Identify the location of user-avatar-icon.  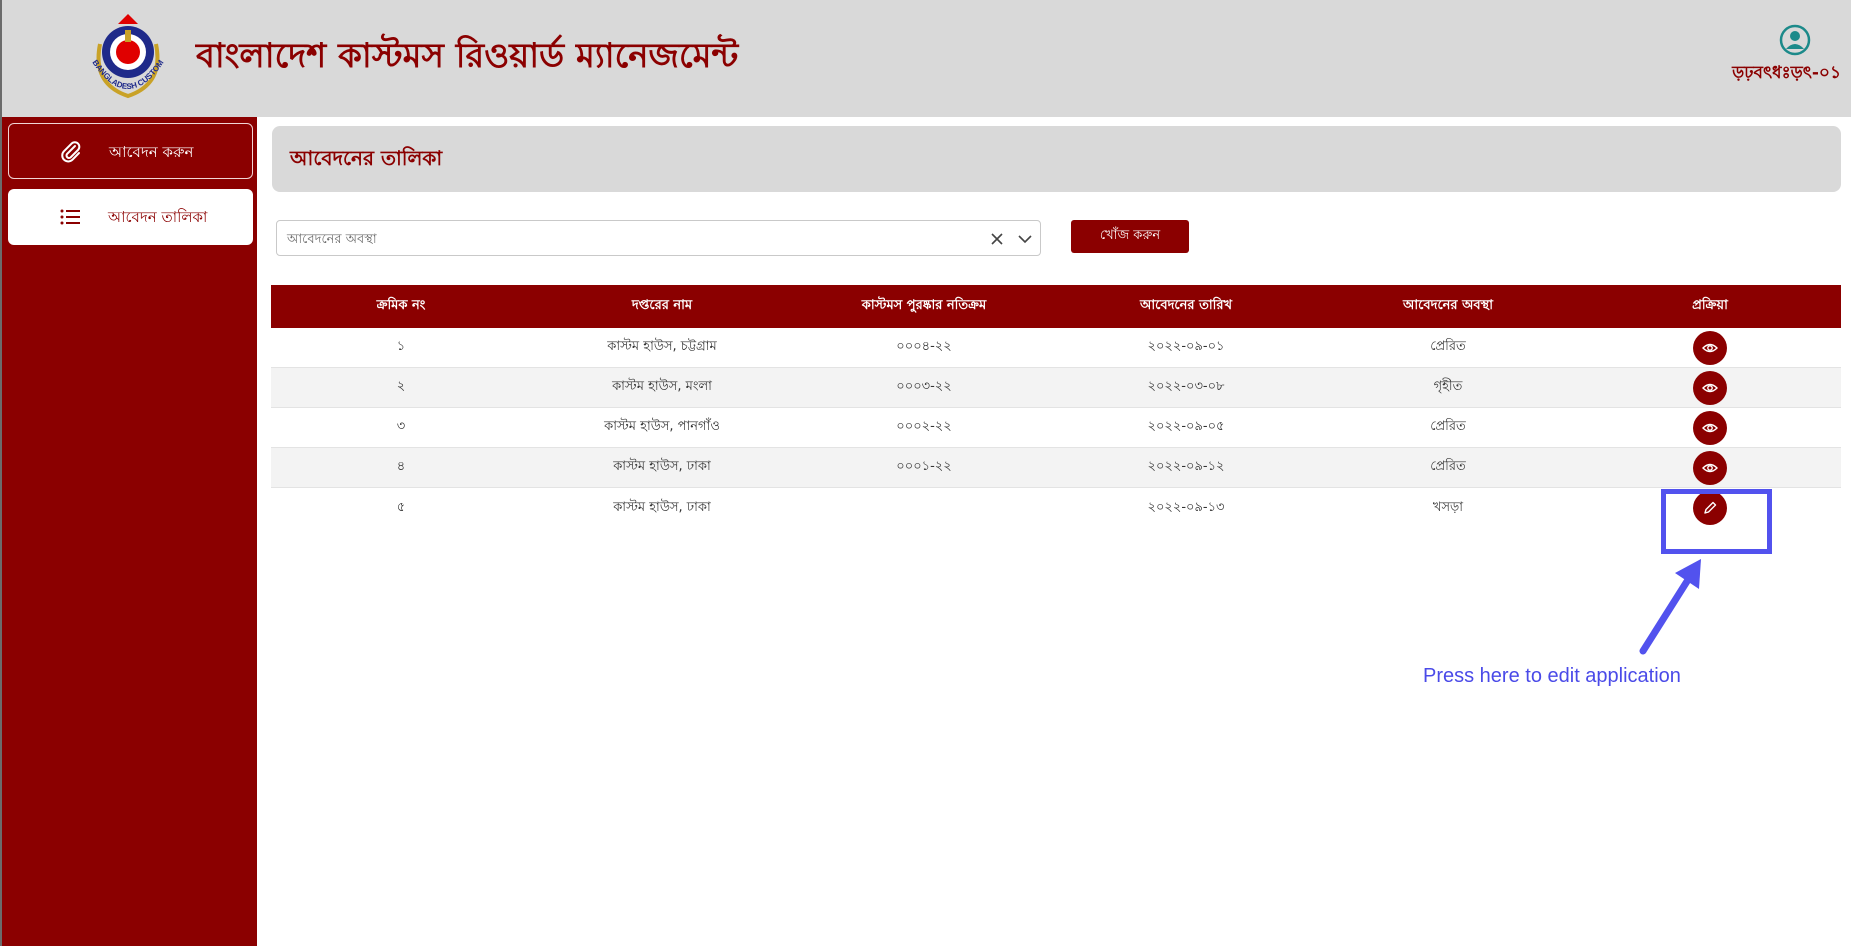
(1795, 40).